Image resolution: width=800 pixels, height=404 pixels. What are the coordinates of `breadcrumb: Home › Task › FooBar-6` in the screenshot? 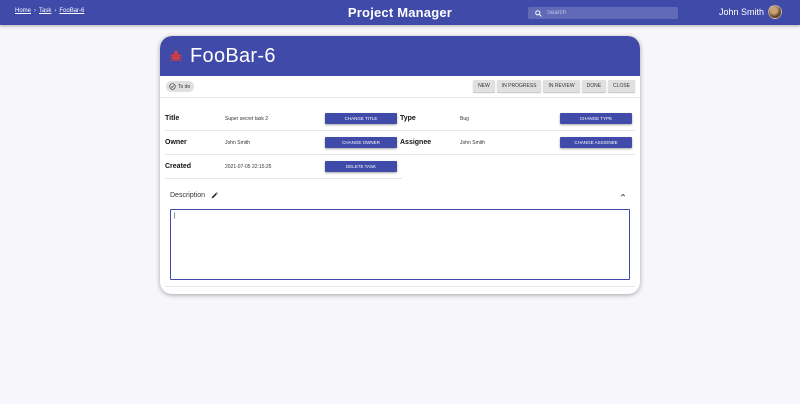 It's located at (49, 11).